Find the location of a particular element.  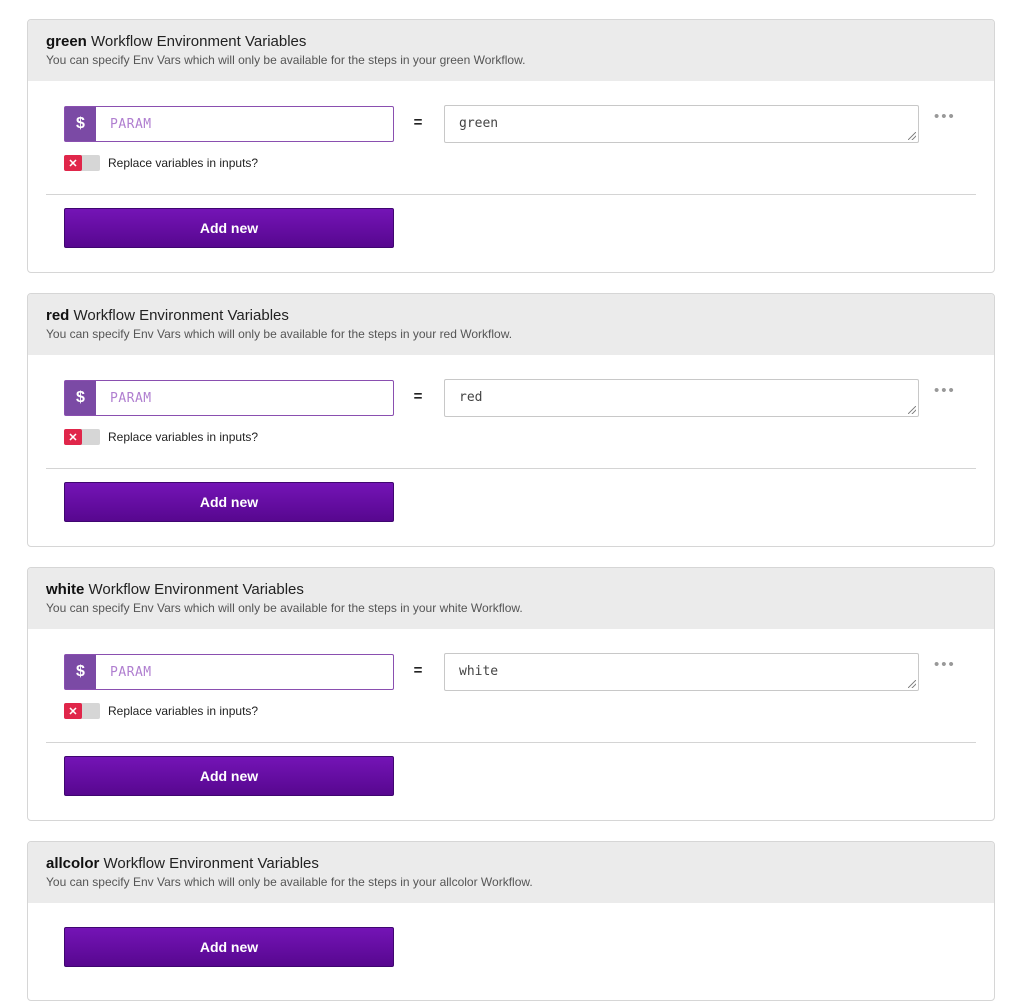

env-var-row: $ = red ••• is located at coordinates (519, 398).